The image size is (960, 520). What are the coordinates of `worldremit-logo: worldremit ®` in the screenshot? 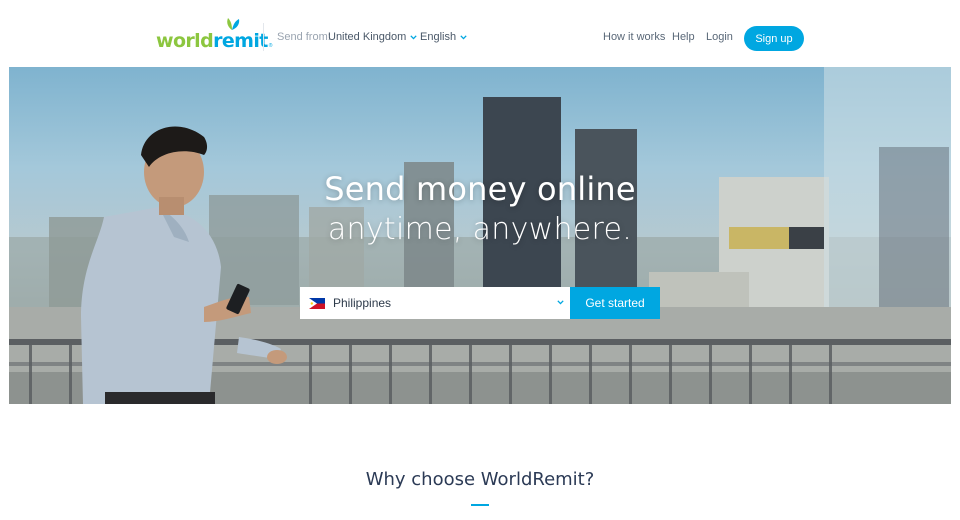 It's located at (214, 34).